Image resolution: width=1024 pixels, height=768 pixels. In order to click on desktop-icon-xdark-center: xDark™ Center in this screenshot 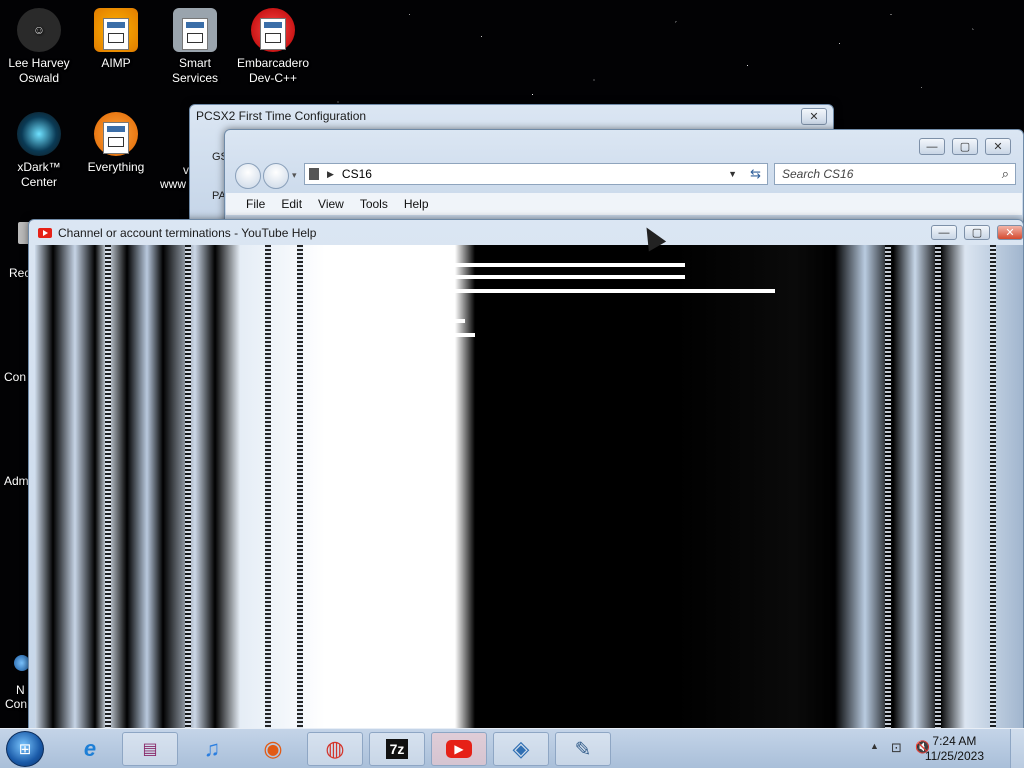, I will do `click(39, 151)`.